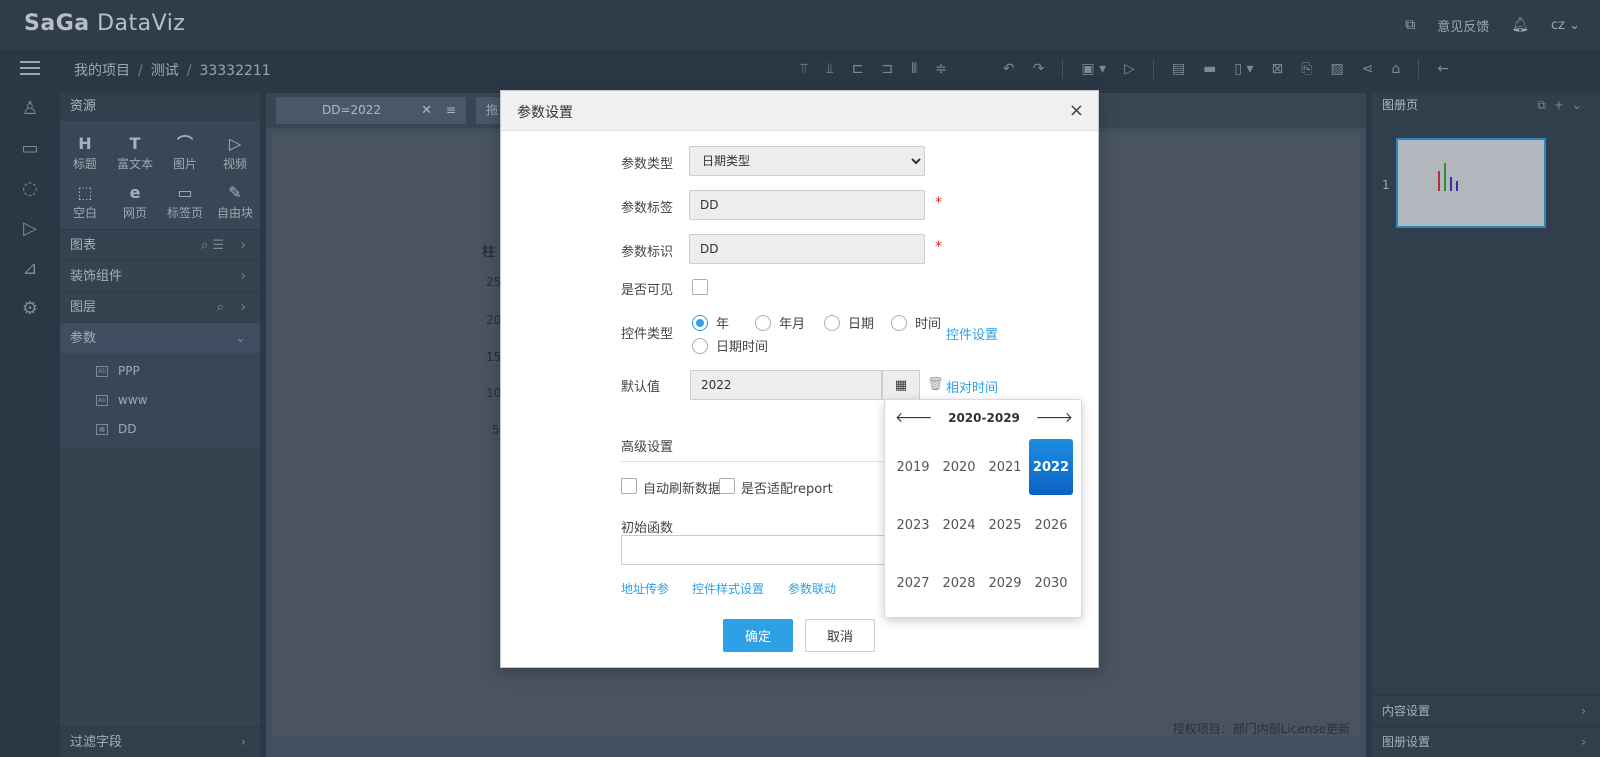 The height and width of the screenshot is (757, 1600). What do you see at coordinates (682, 489) in the screenshot?
I see `auto-refresh-label: 自动刷新数据` at bounding box center [682, 489].